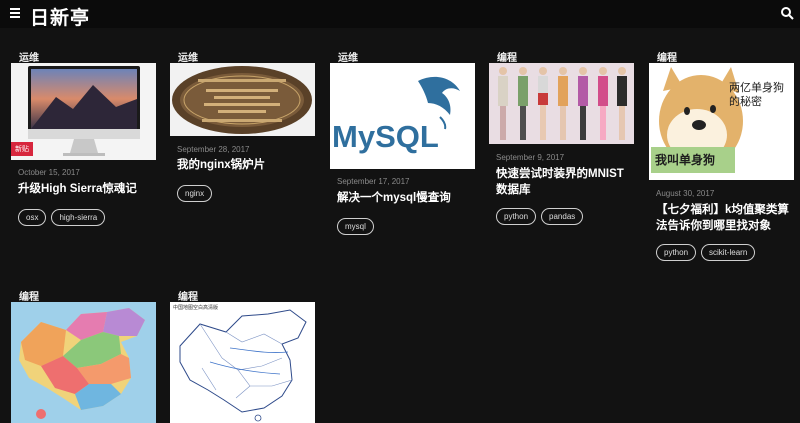 Image resolution: width=800 pixels, height=423 pixels. I want to click on china-outline-map-image, so click(243, 365).